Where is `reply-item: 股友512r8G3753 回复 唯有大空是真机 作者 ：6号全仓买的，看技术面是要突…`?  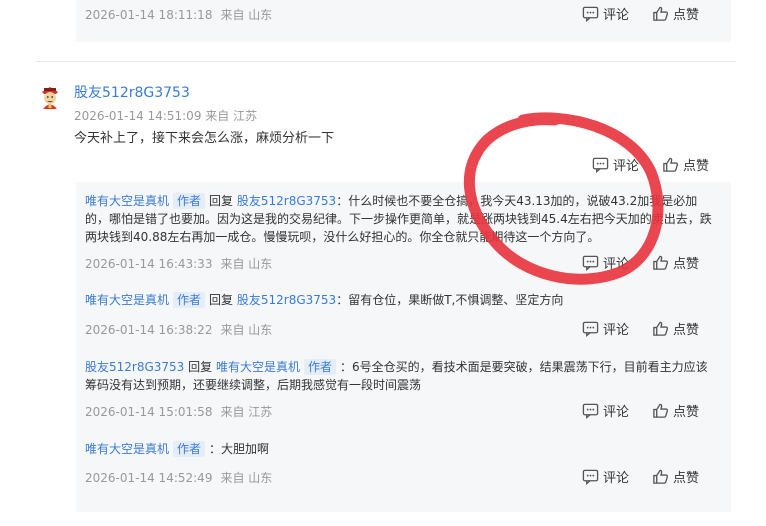
reply-item: 股友512r8G3753 回复 唯有大空是真机 作者 ：6号全仓买的，看技术面是要突… is located at coordinates (400, 376).